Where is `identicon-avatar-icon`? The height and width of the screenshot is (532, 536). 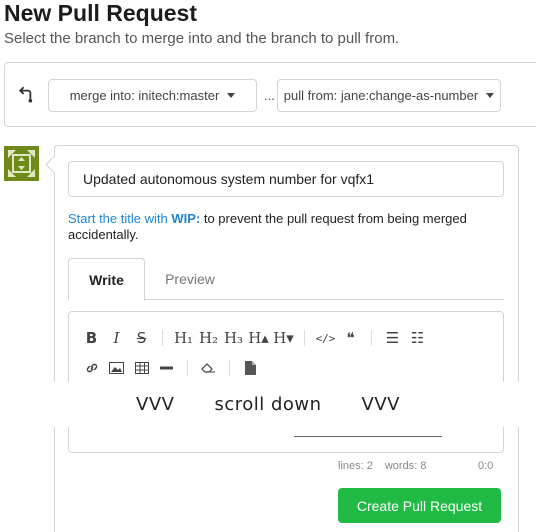 identicon-avatar-icon is located at coordinates (21, 163).